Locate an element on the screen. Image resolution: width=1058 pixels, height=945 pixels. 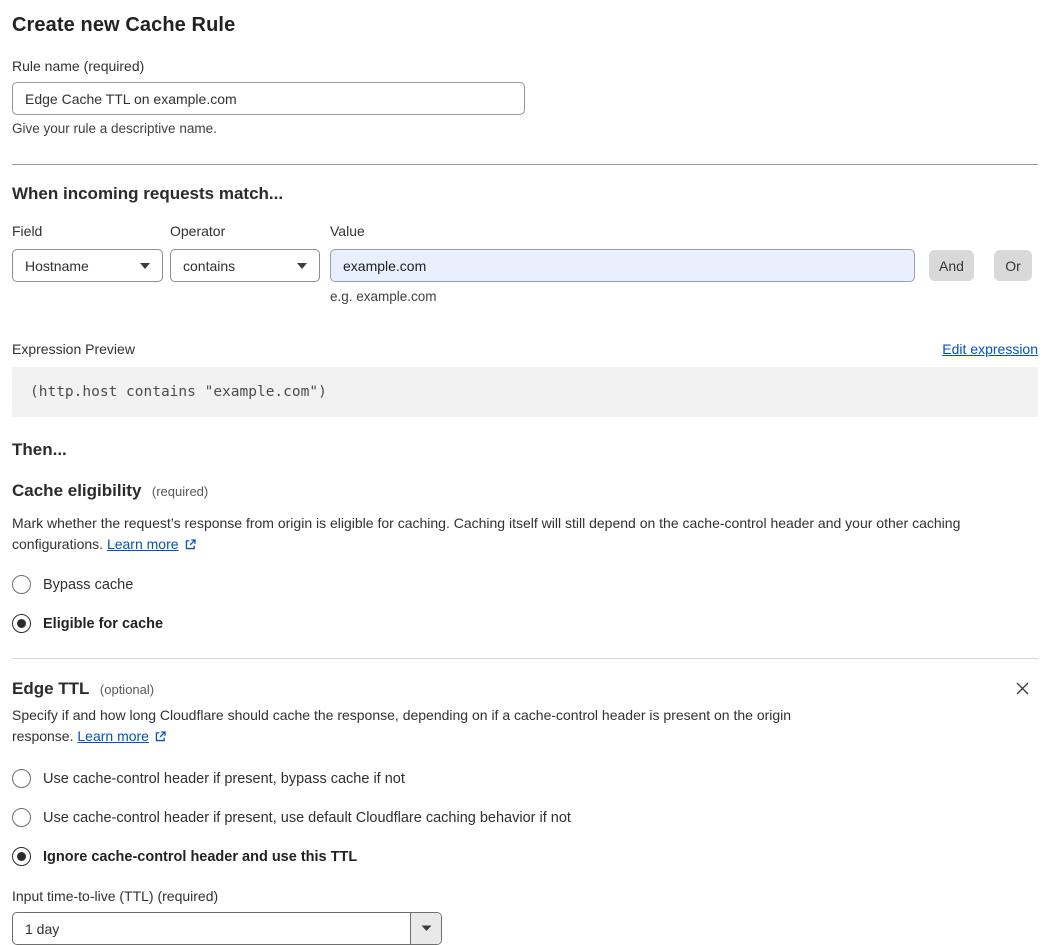
cache-eligibility-qualifier: (required) is located at coordinates (180, 491).